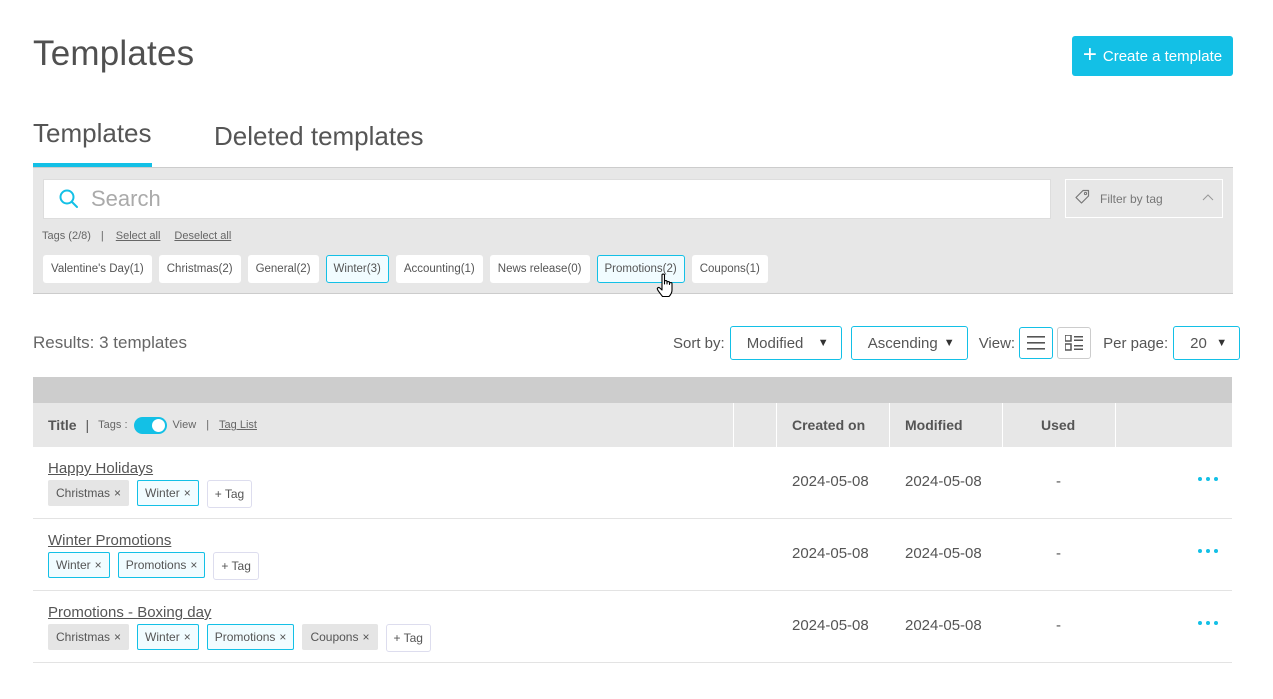 The width and height of the screenshot is (1273, 699). I want to click on row-tags: Winter × Promotions × + Tag, so click(153, 566).